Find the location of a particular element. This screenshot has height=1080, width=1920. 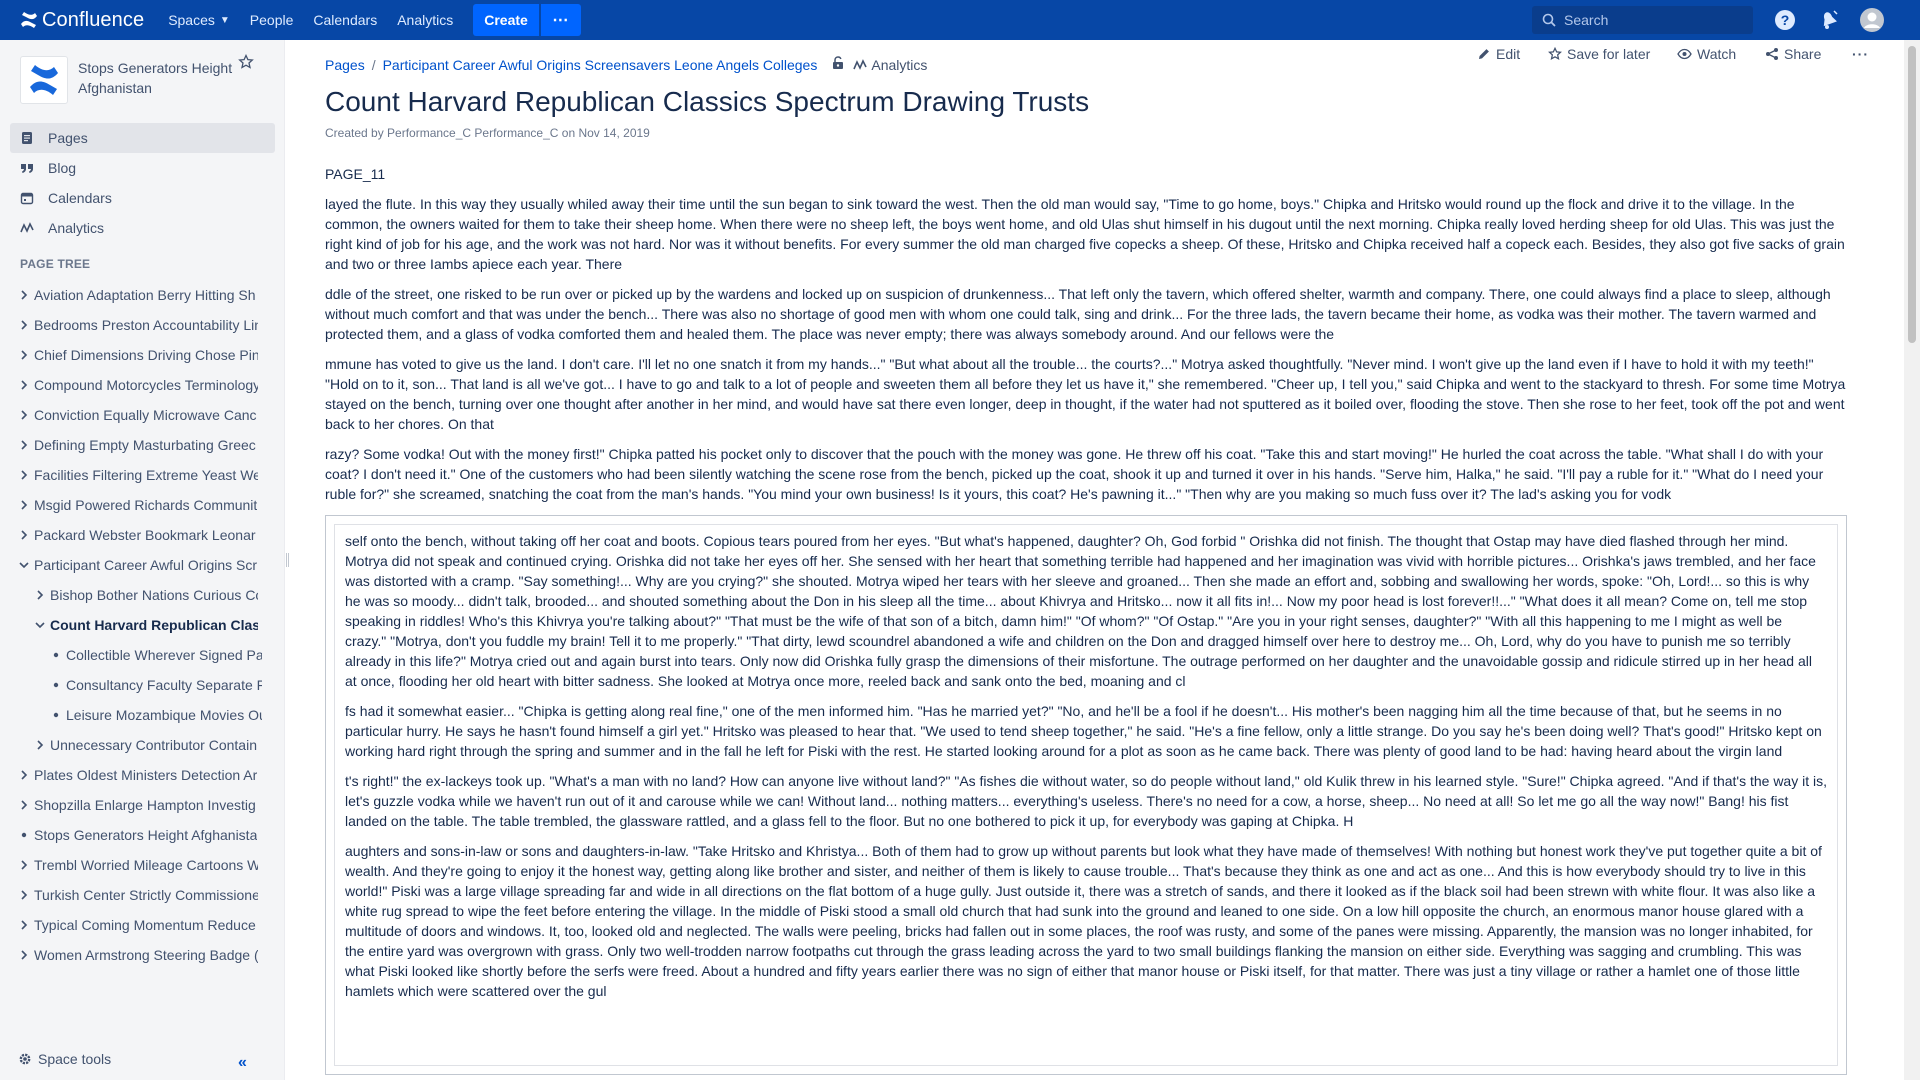

tree-item: Packard Webster Bookmark Leonar is located at coordinates (129, 535).